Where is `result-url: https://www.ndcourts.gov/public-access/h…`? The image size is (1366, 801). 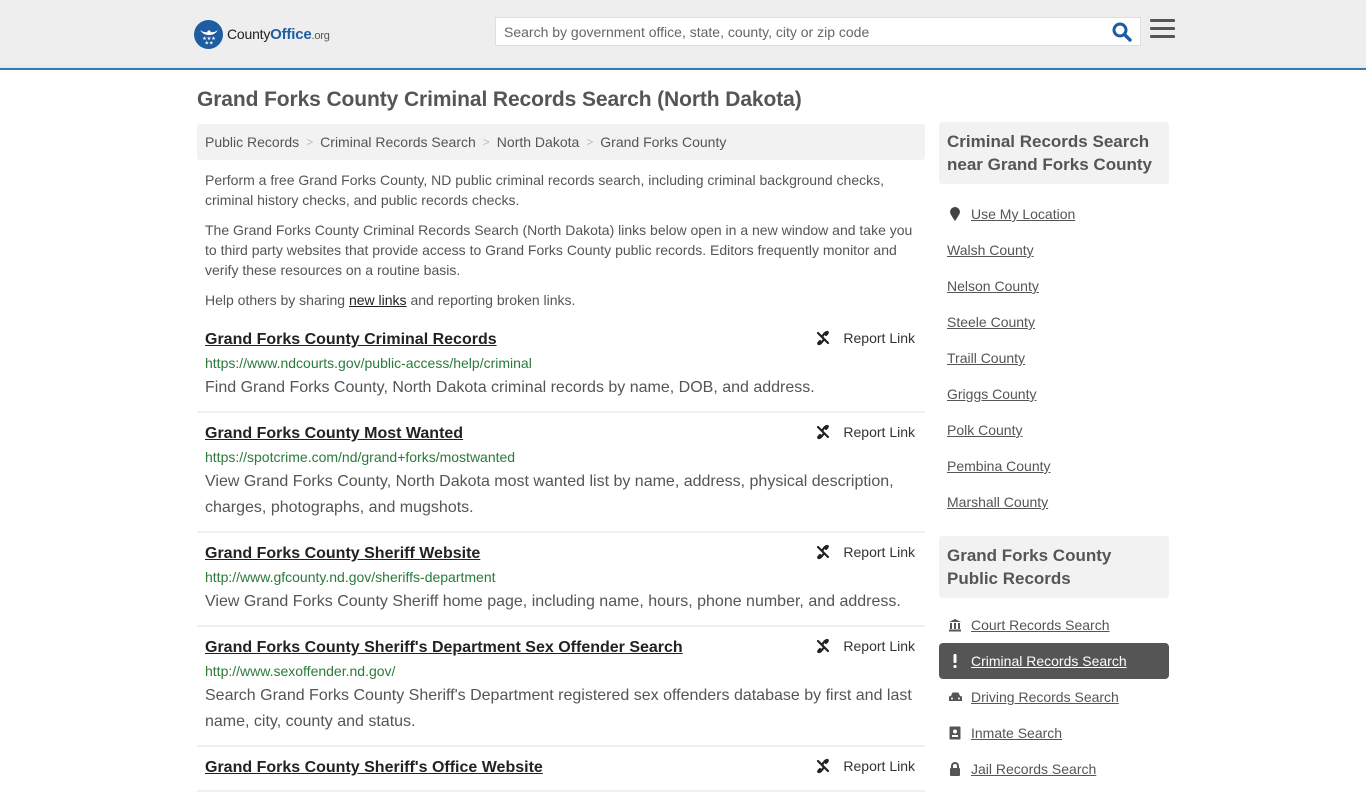 result-url: https://www.ndcourts.gov/public-access/h… is located at coordinates (368, 363).